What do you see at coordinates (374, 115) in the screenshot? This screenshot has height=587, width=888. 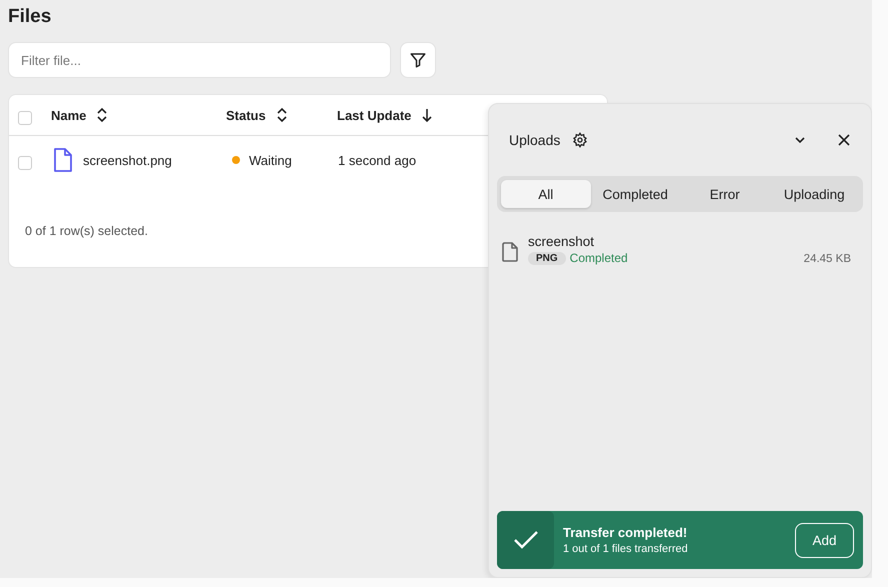 I see `column-header: Last Update` at bounding box center [374, 115].